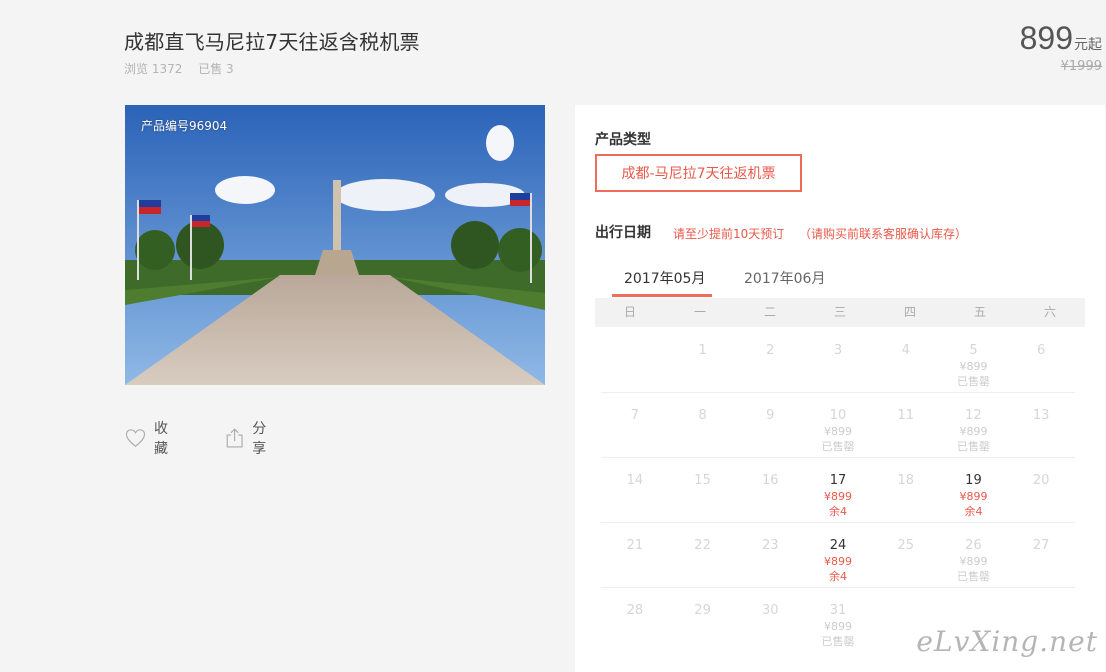 Image resolution: width=1106 pixels, height=672 pixels. Describe the element at coordinates (906, 555) in the screenshot. I see `calendar-day: 25` at that location.